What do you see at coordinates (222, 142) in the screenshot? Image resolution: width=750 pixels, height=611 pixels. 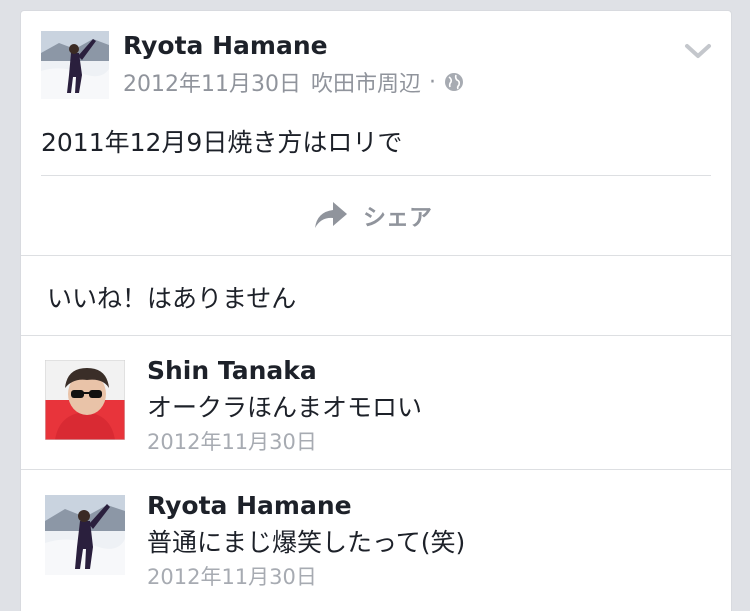 I see `post-text: 2011年12月9日焼き方はロリで` at bounding box center [222, 142].